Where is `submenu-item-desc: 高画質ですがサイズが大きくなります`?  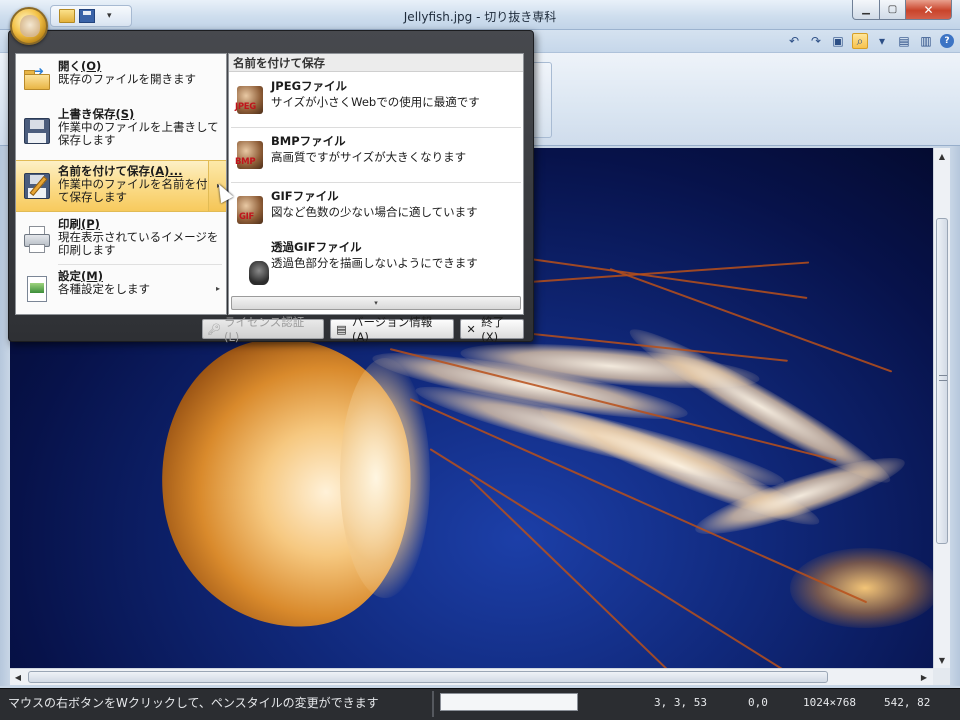
submenu-item-desc: 高画質ですがサイズが大きくなります is located at coordinates (369, 157).